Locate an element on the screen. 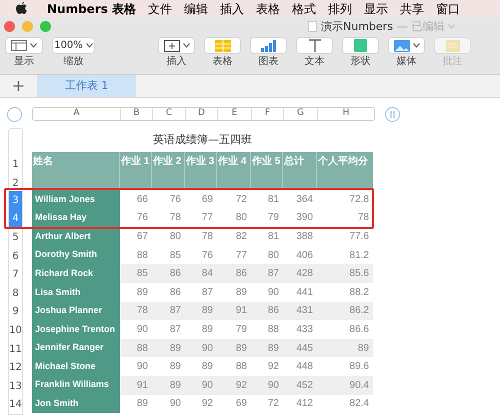  row-number: 13 is located at coordinates (15, 386).